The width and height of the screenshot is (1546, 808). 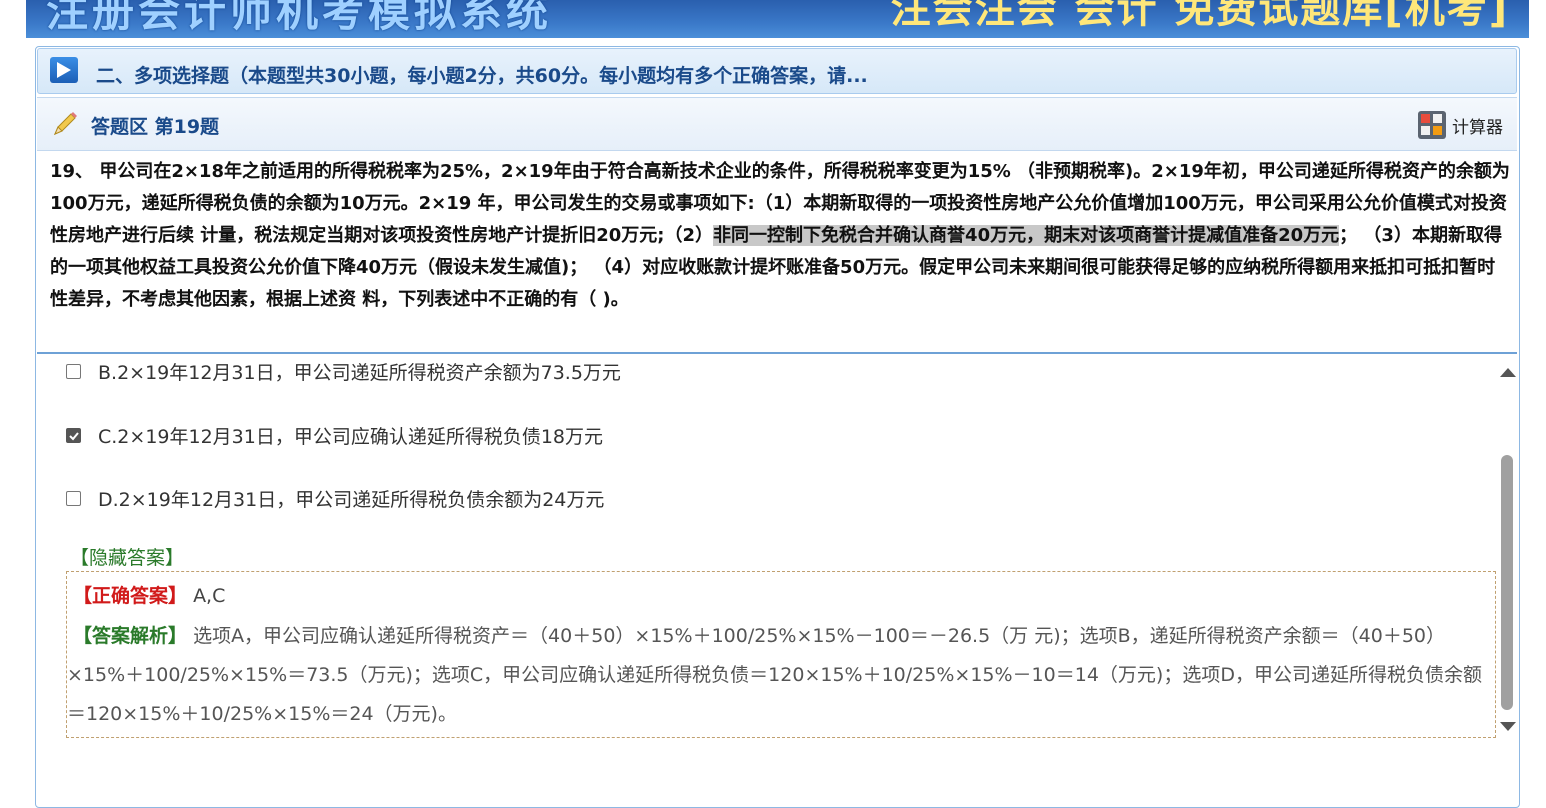 What do you see at coordinates (130, 596) in the screenshot?
I see `correct-answer-tag: 【正确答案】` at bounding box center [130, 596].